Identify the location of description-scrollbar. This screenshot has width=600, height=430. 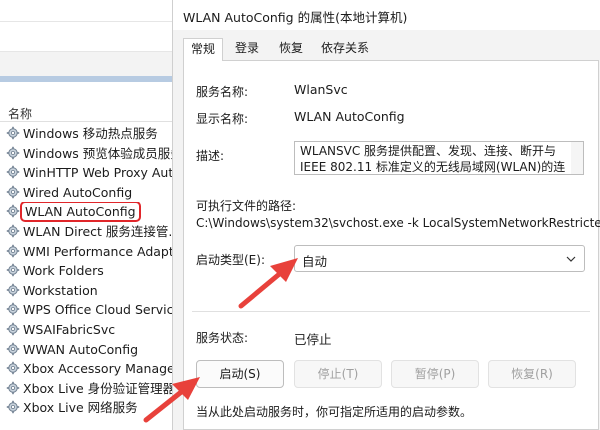
(577, 158).